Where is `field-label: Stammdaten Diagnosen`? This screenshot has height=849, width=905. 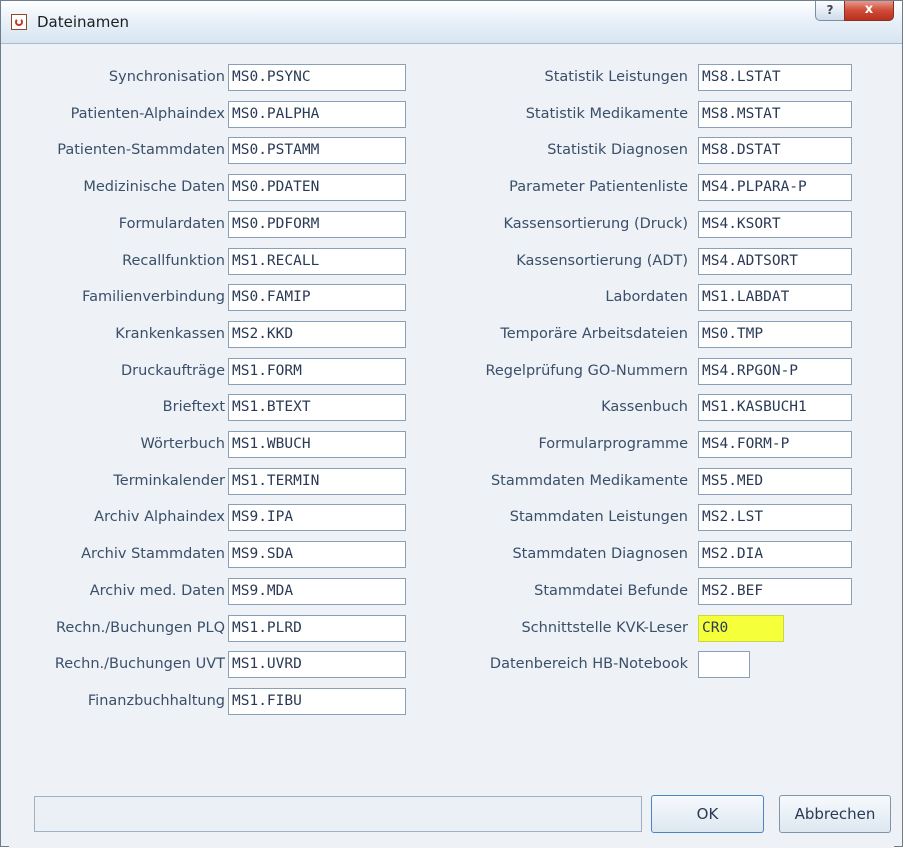 field-label: Stammdaten Diagnosen is located at coordinates (600, 554).